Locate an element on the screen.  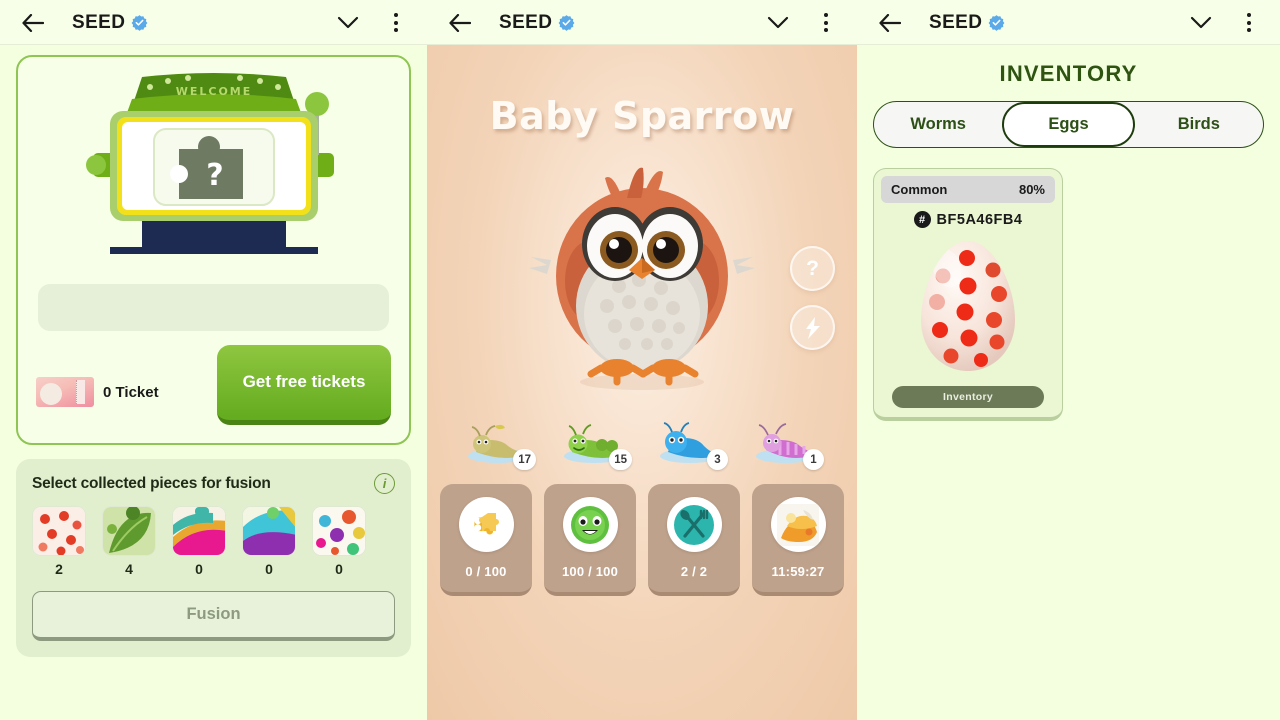
baby-sparrow-character is located at coordinates (642, 271).